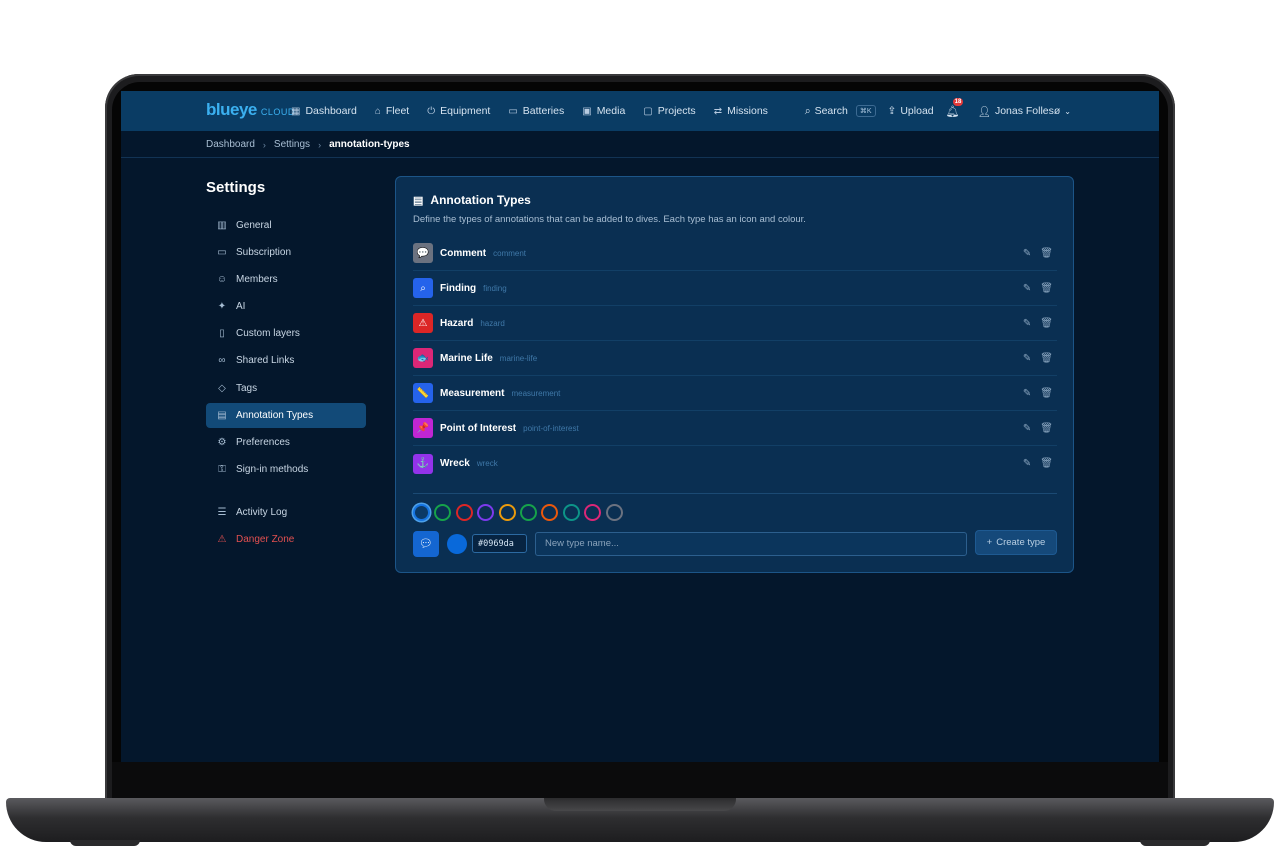 Image resolution: width=1280 pixels, height=853 pixels. I want to click on sidebar-item-danger-zone: ⚠ Danger Zone, so click(286, 539).